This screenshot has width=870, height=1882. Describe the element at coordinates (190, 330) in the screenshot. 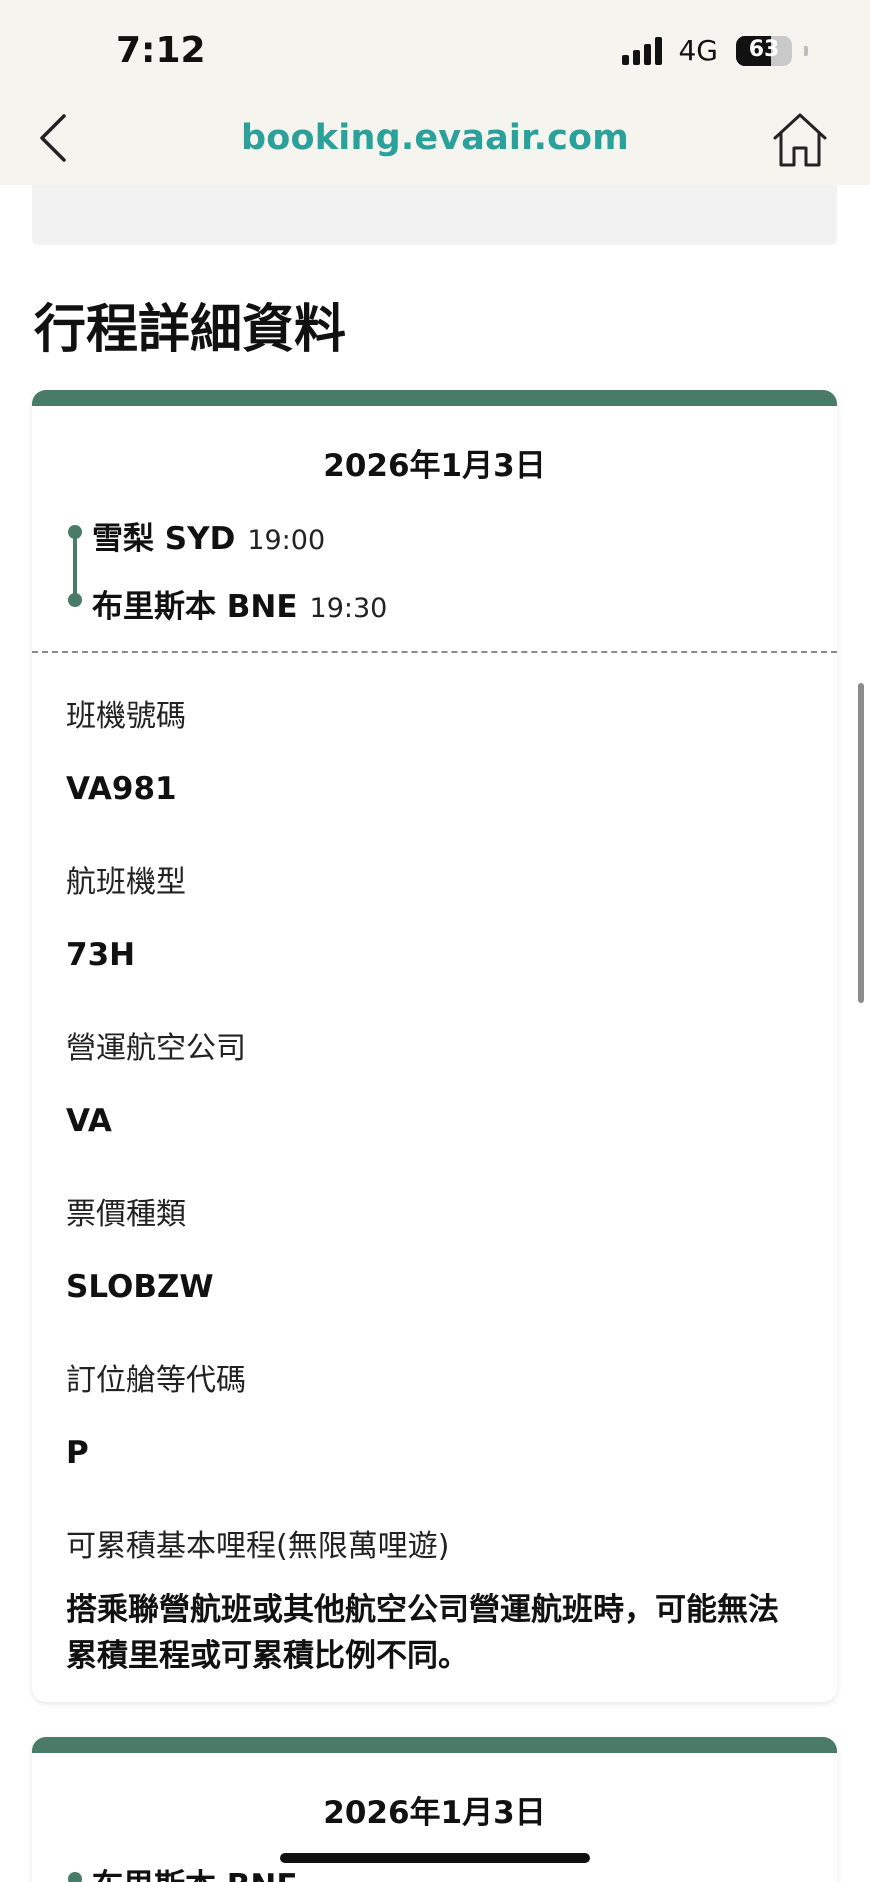

I see `section-title: 行程詳細資料` at that location.